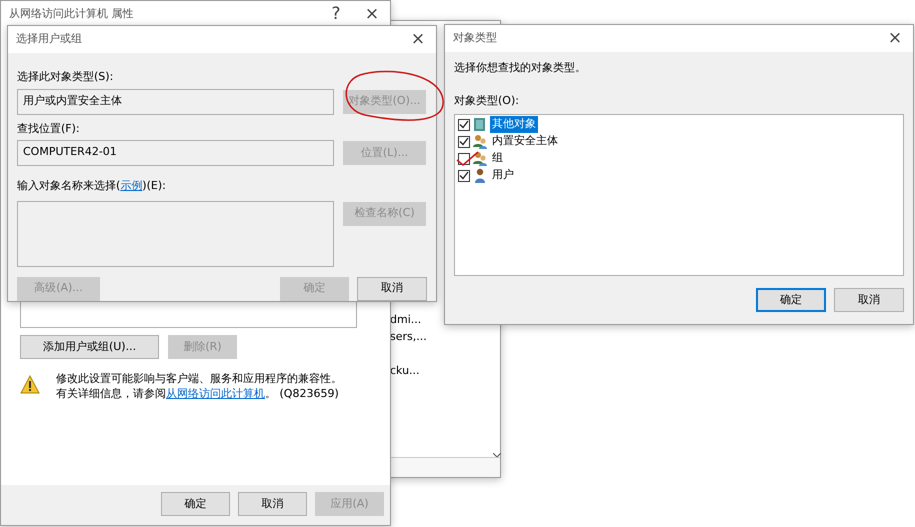 The width and height of the screenshot is (915, 527). I want to click on warning-icon, so click(30, 384).